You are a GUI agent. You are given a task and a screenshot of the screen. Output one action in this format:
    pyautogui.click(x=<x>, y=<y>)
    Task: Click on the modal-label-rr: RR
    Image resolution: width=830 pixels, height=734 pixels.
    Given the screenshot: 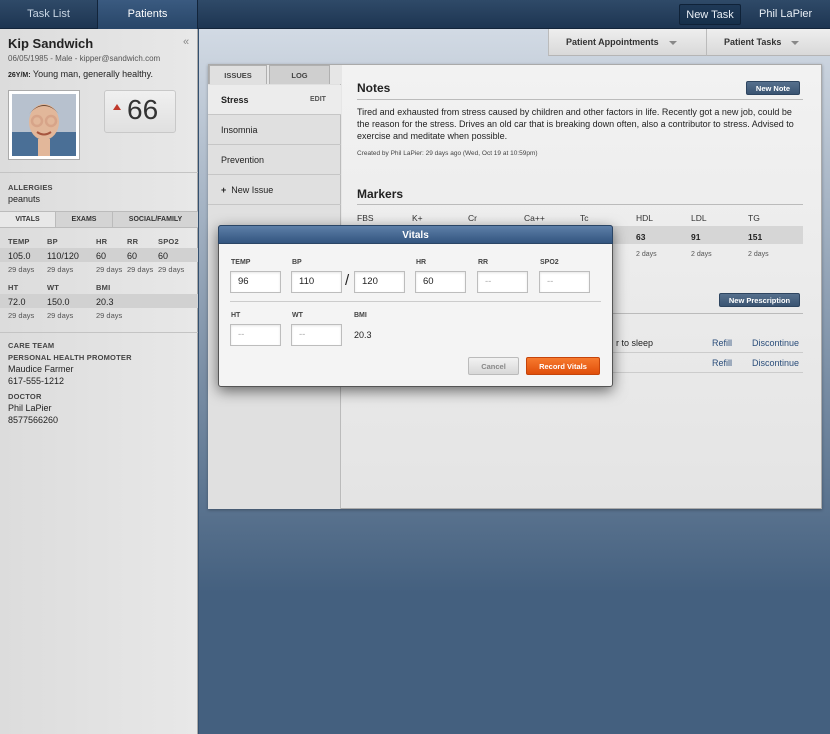 What is the action you would take?
    pyautogui.click(x=483, y=262)
    